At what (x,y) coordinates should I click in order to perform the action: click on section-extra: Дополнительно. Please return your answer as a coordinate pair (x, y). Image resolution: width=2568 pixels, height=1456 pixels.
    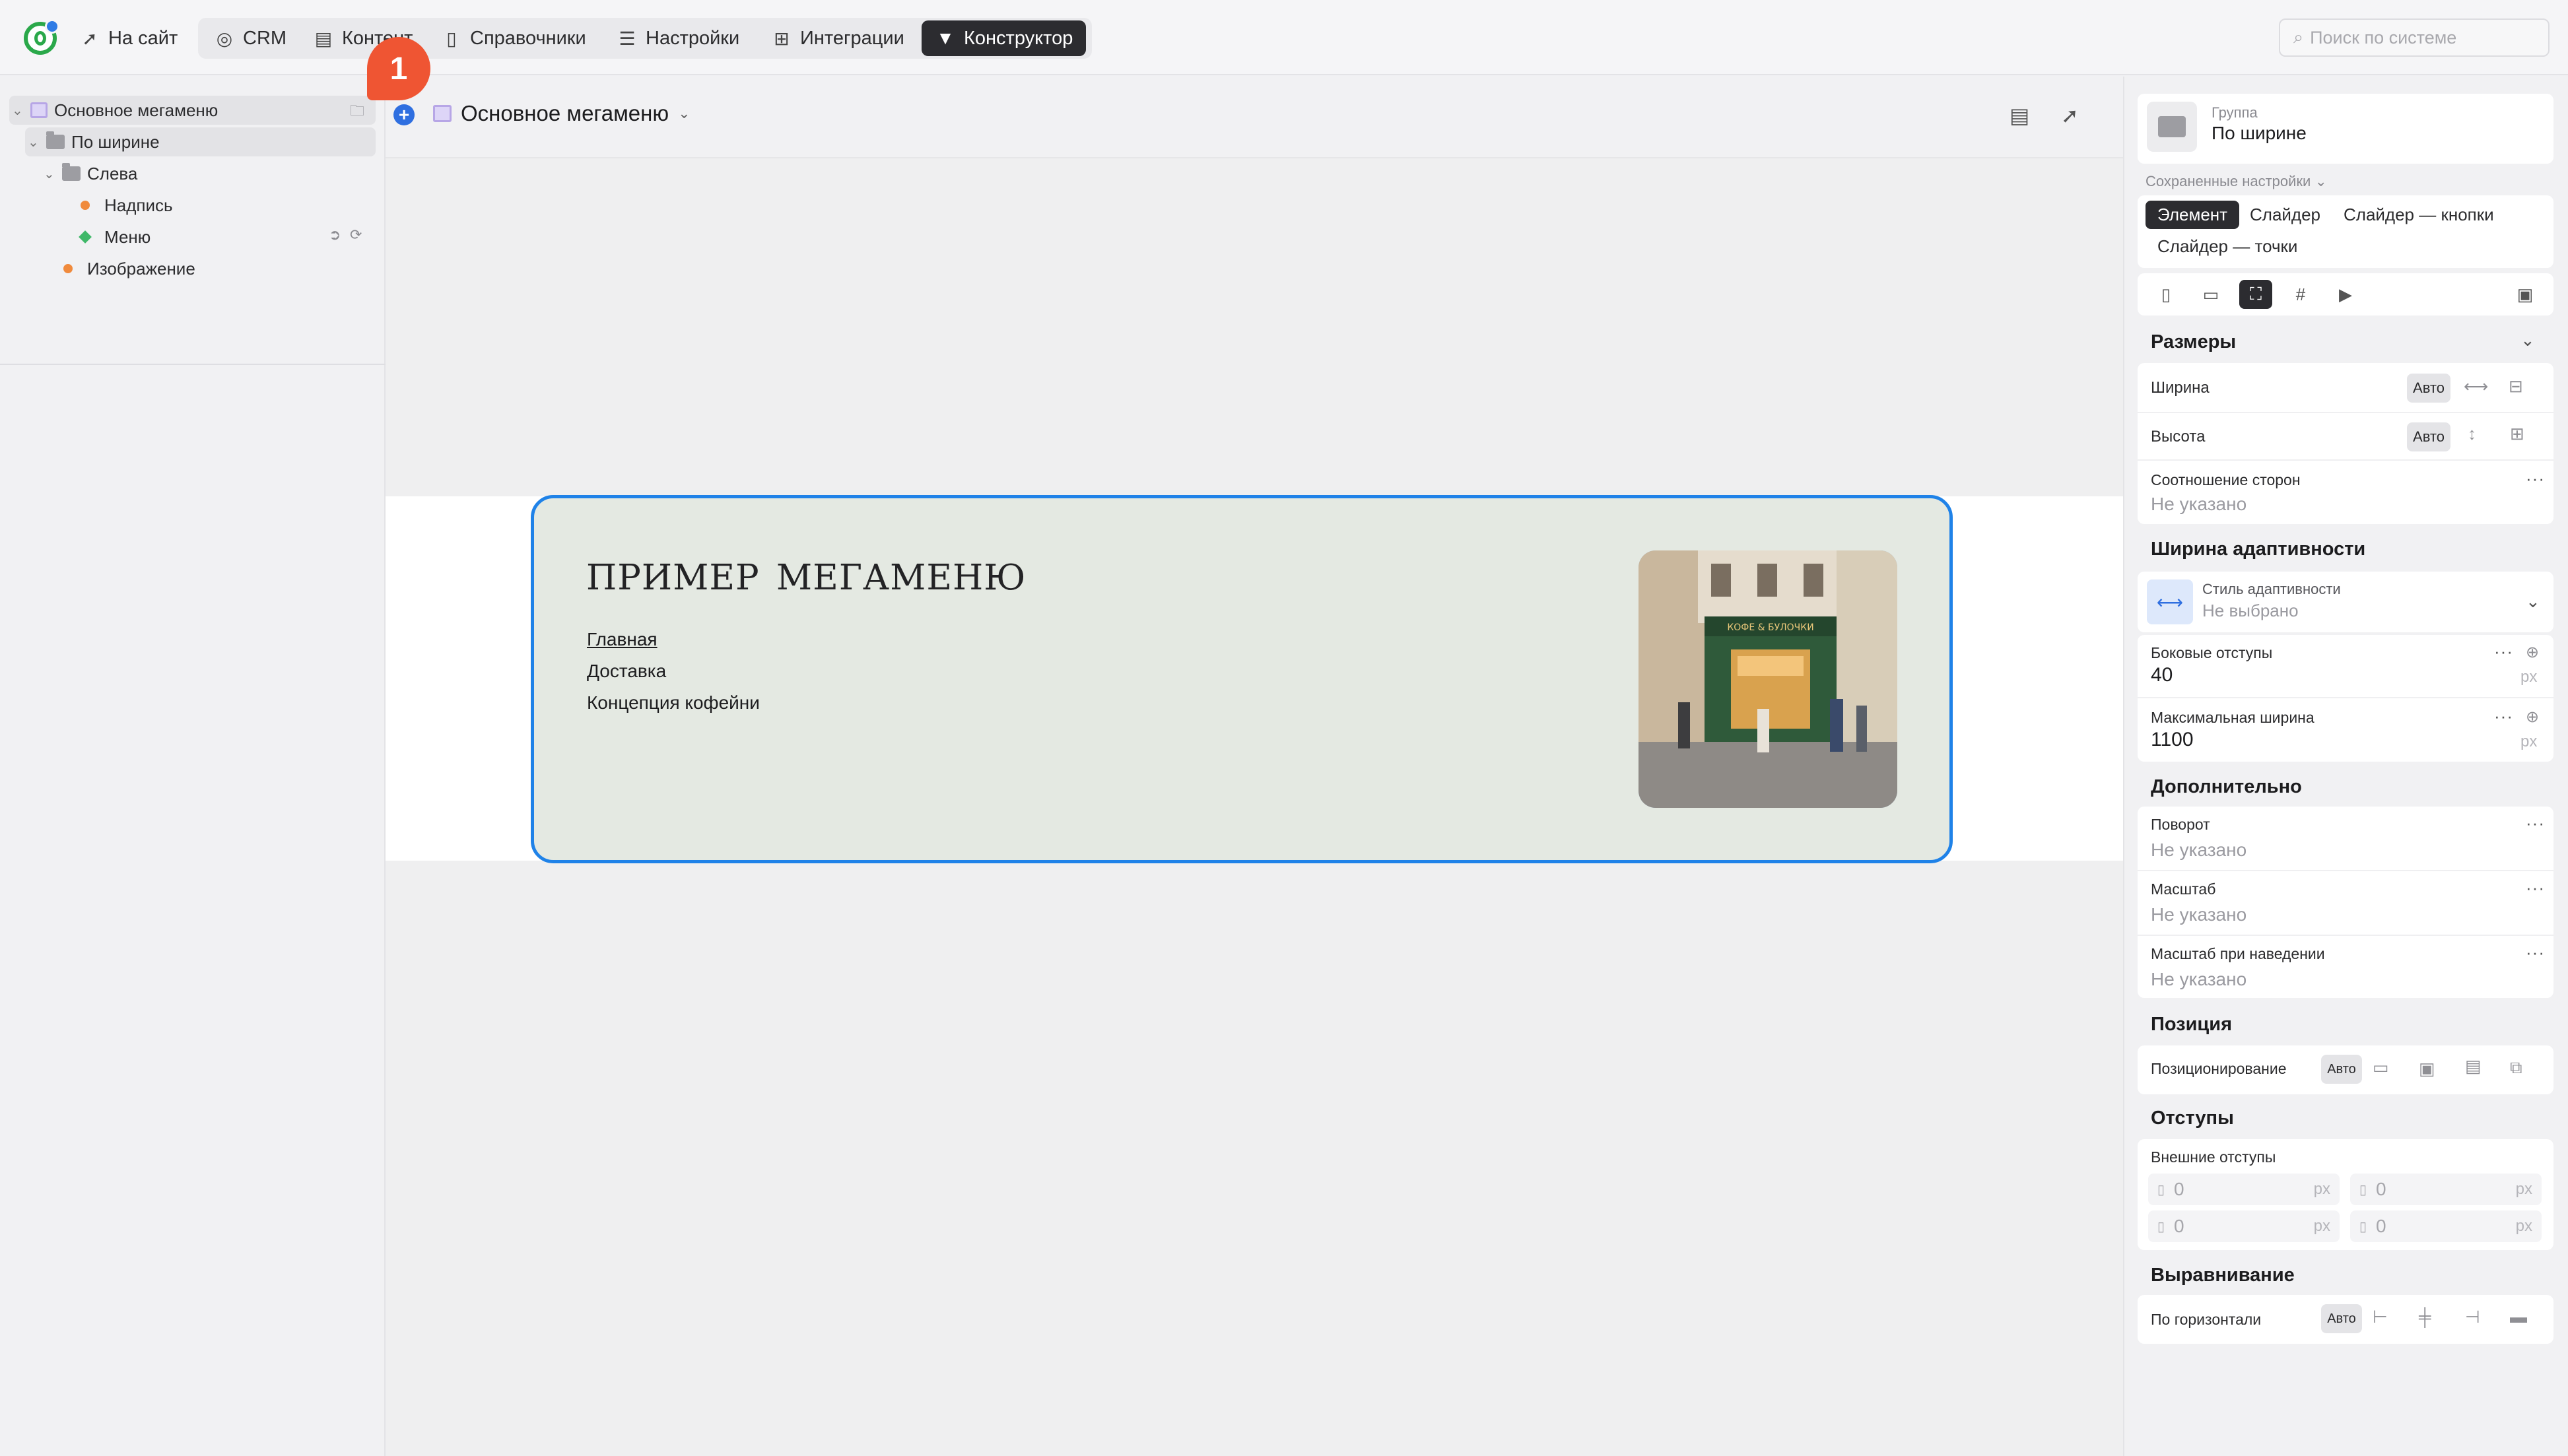
    Looking at the image, I should click on (2226, 786).